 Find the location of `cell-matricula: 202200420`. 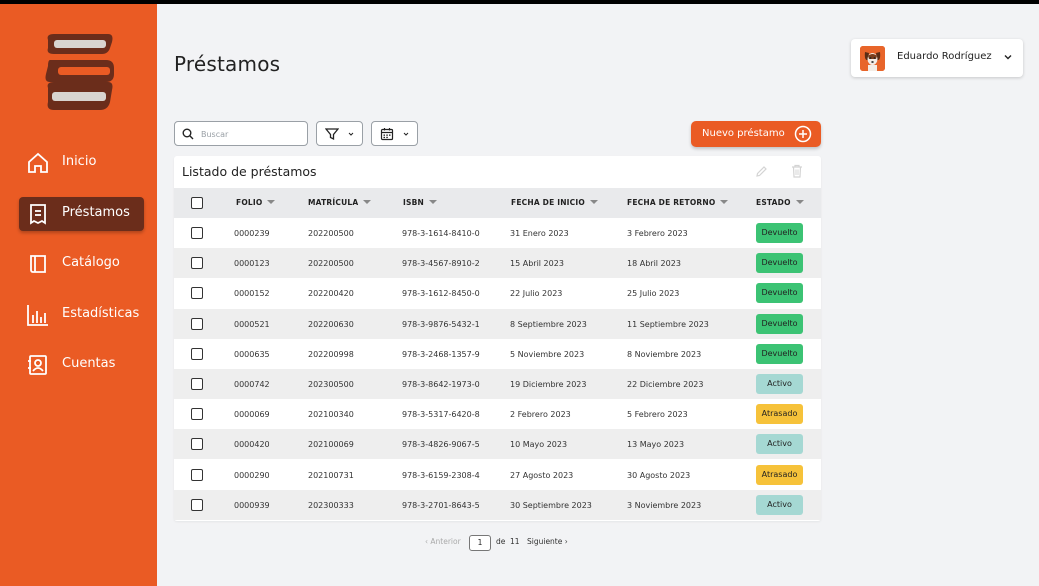

cell-matricula: 202200420 is located at coordinates (331, 294).